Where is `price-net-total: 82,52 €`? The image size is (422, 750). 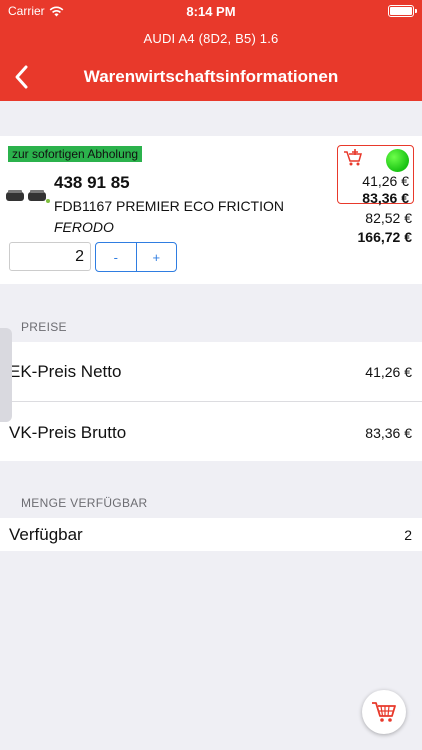 price-net-total: 82,52 € is located at coordinates (388, 218).